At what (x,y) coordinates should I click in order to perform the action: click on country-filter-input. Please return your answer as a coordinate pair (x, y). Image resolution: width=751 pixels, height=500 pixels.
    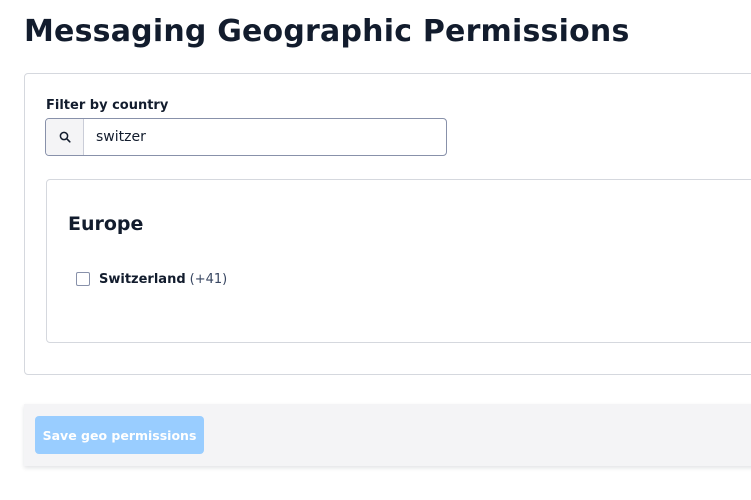
    Looking at the image, I should click on (265, 137).